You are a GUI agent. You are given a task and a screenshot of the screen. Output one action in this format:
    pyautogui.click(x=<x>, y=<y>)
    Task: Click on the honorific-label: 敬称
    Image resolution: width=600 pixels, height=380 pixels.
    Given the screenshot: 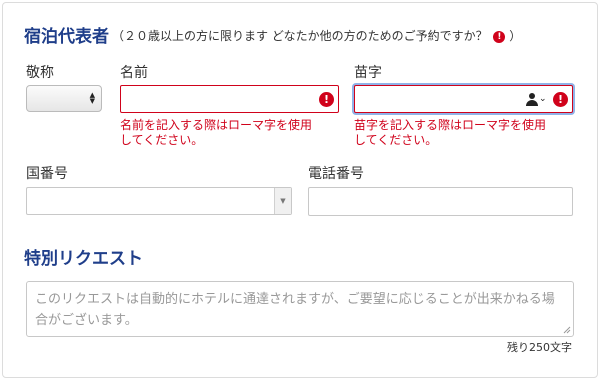 What is the action you would take?
    pyautogui.click(x=40, y=73)
    